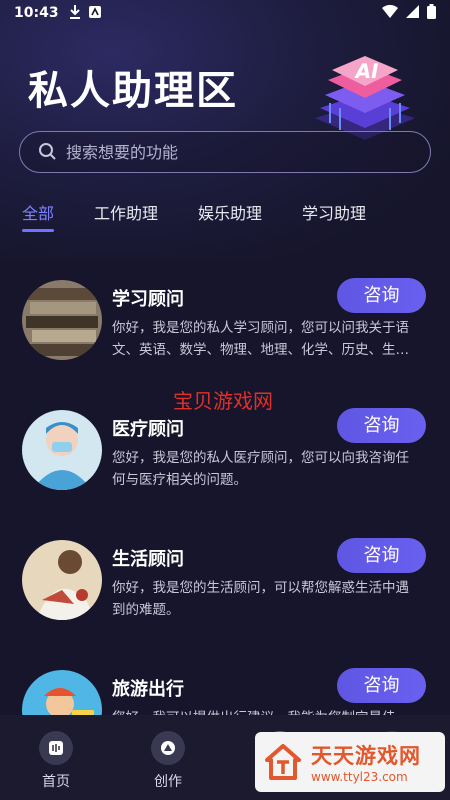 The height and width of the screenshot is (800, 450). I want to click on card-title: 医疗顾问, so click(148, 429).